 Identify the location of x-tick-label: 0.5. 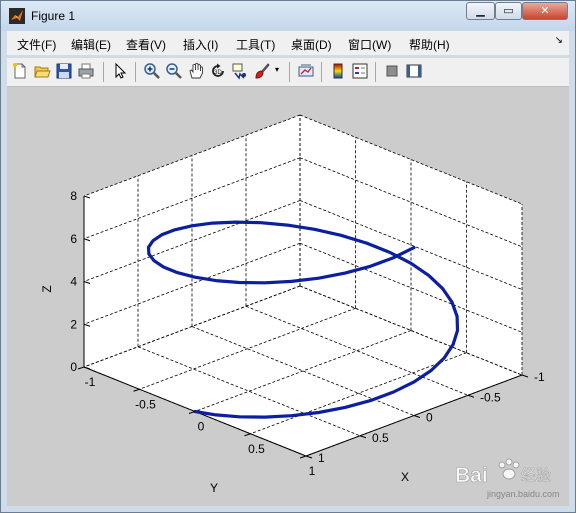
(256, 449).